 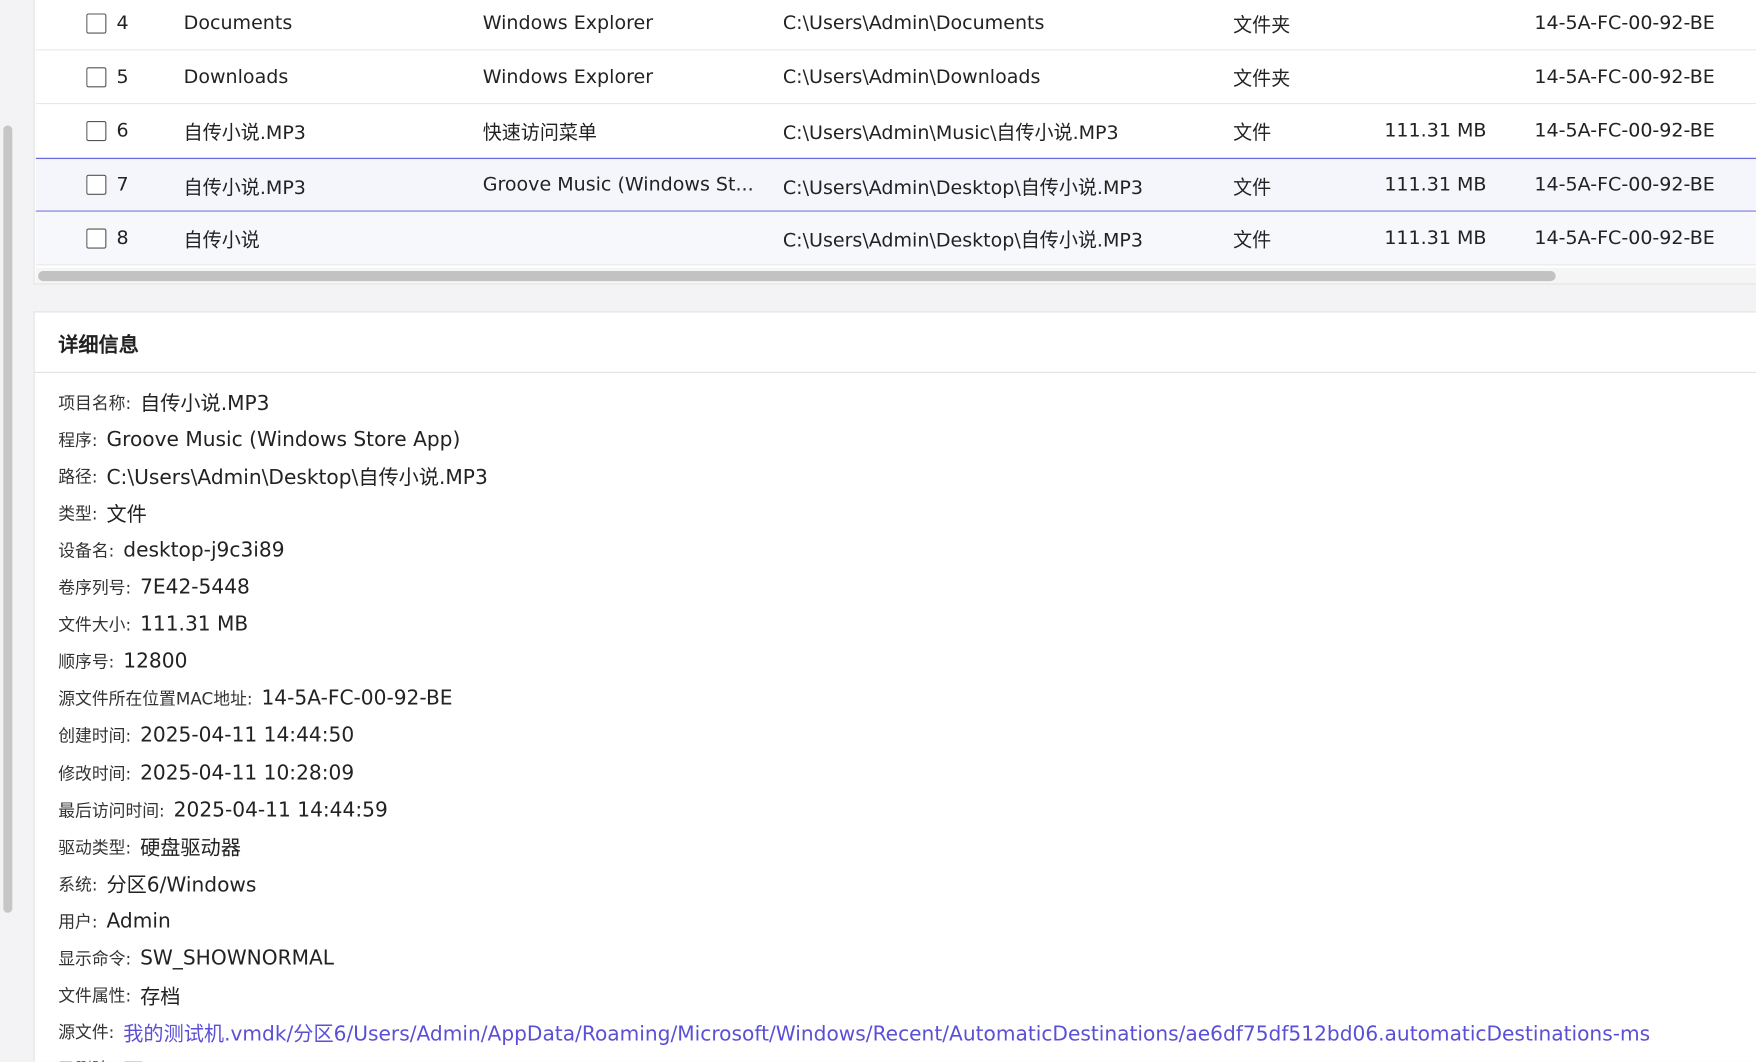 I want to click on detail-field: 系统: 分区6/Windows, so click(x=157, y=884).